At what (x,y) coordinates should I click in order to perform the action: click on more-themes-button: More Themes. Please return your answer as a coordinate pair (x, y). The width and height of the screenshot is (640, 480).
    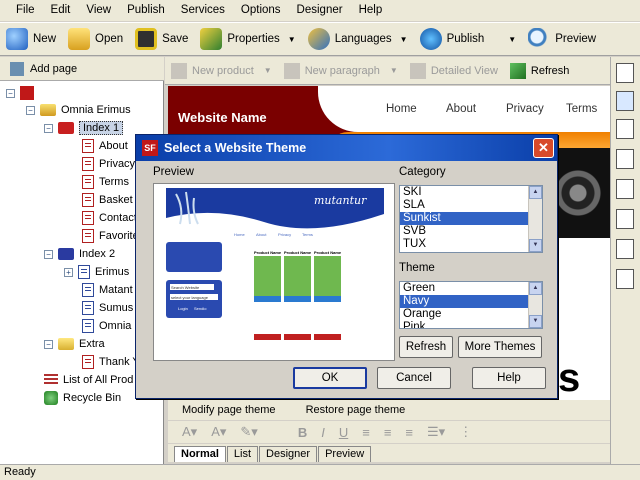
    Looking at the image, I should click on (500, 347).